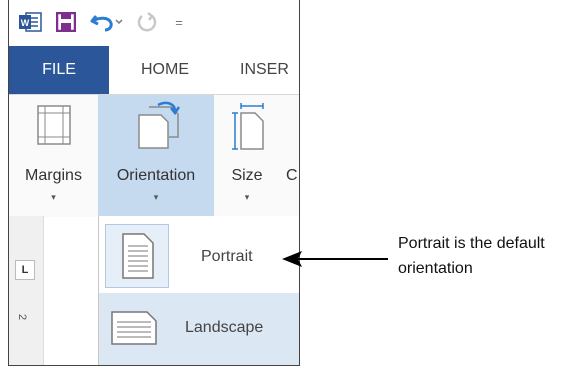  I want to click on save-icon, so click(66, 22).